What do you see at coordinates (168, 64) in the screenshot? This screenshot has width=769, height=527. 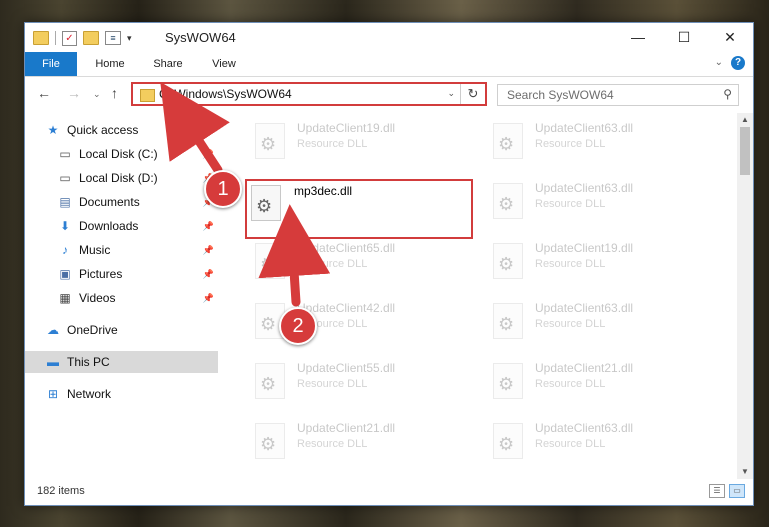 I see `tab-share: Share` at bounding box center [168, 64].